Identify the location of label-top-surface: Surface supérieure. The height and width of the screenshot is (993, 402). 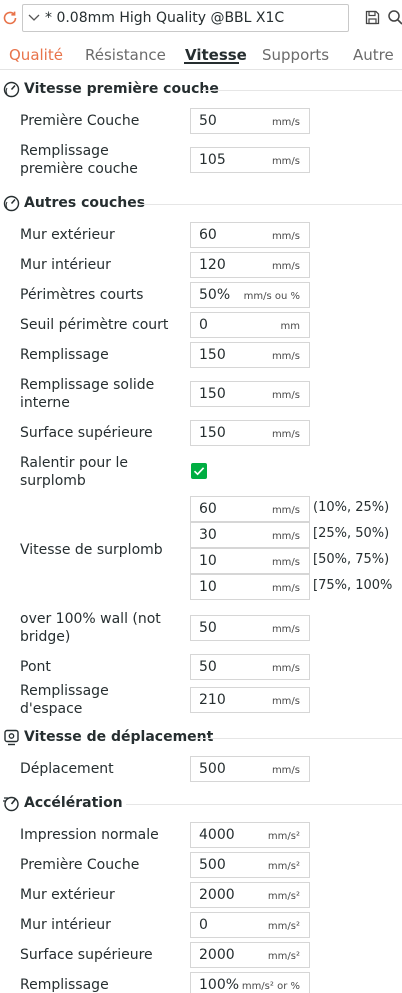
(86, 433).